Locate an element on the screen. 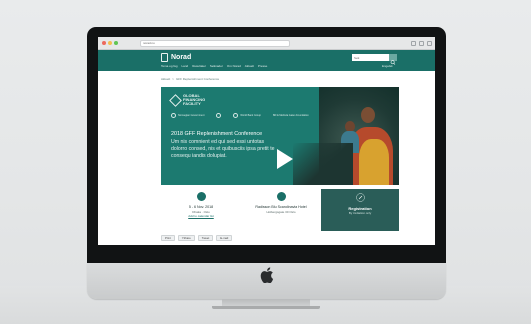 This screenshot has height=324, width=531. search-button is located at coordinates (393, 59).